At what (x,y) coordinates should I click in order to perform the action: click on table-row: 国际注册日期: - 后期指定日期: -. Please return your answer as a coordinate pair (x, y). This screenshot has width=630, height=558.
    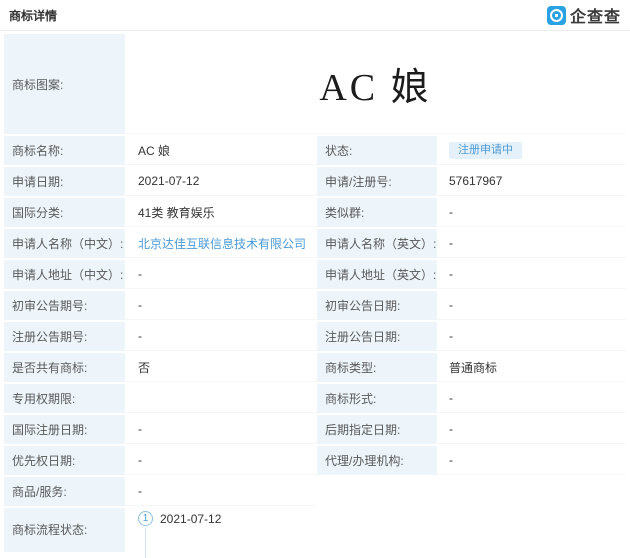
    Looking at the image, I should click on (315, 429).